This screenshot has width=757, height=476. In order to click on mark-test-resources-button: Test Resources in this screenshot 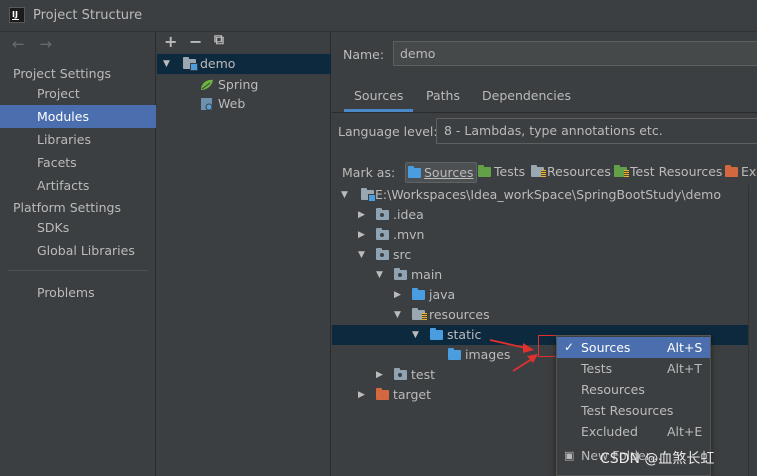, I will do `click(667, 172)`.